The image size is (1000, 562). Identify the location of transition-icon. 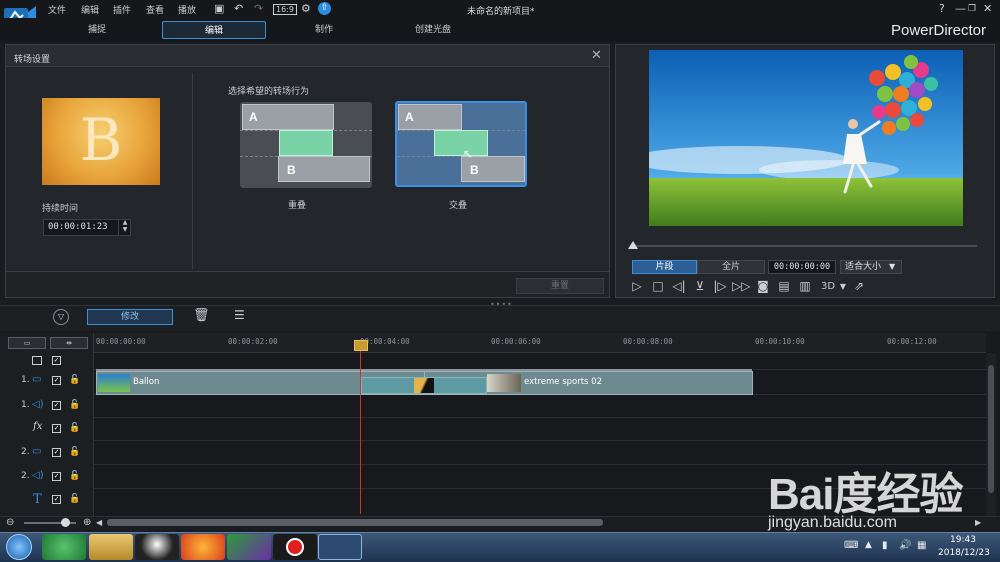
(424, 385).